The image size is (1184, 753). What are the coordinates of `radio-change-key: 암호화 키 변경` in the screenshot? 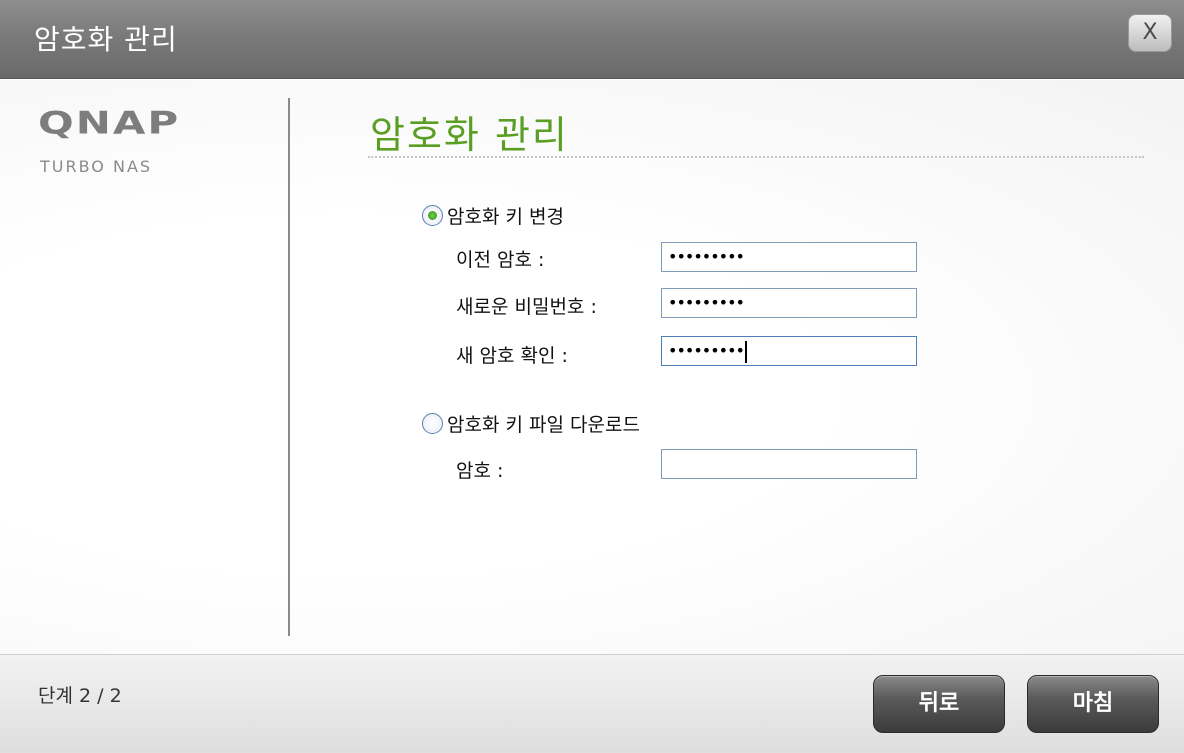 It's located at (493, 215).